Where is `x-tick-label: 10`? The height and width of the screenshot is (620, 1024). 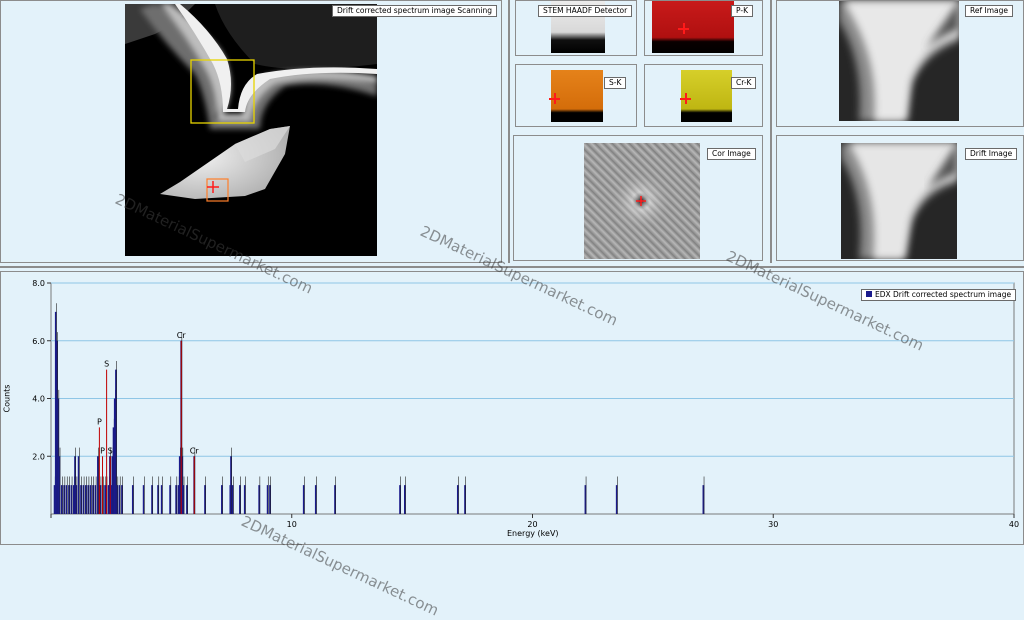
x-tick-label: 10 is located at coordinates (292, 524).